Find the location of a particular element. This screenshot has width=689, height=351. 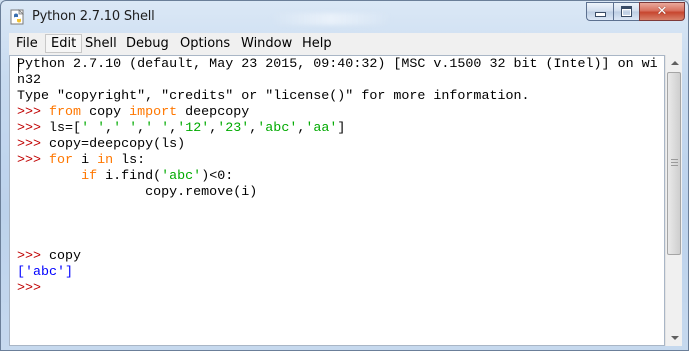

shell-line: >>> for i in ls: is located at coordinates (337, 161).